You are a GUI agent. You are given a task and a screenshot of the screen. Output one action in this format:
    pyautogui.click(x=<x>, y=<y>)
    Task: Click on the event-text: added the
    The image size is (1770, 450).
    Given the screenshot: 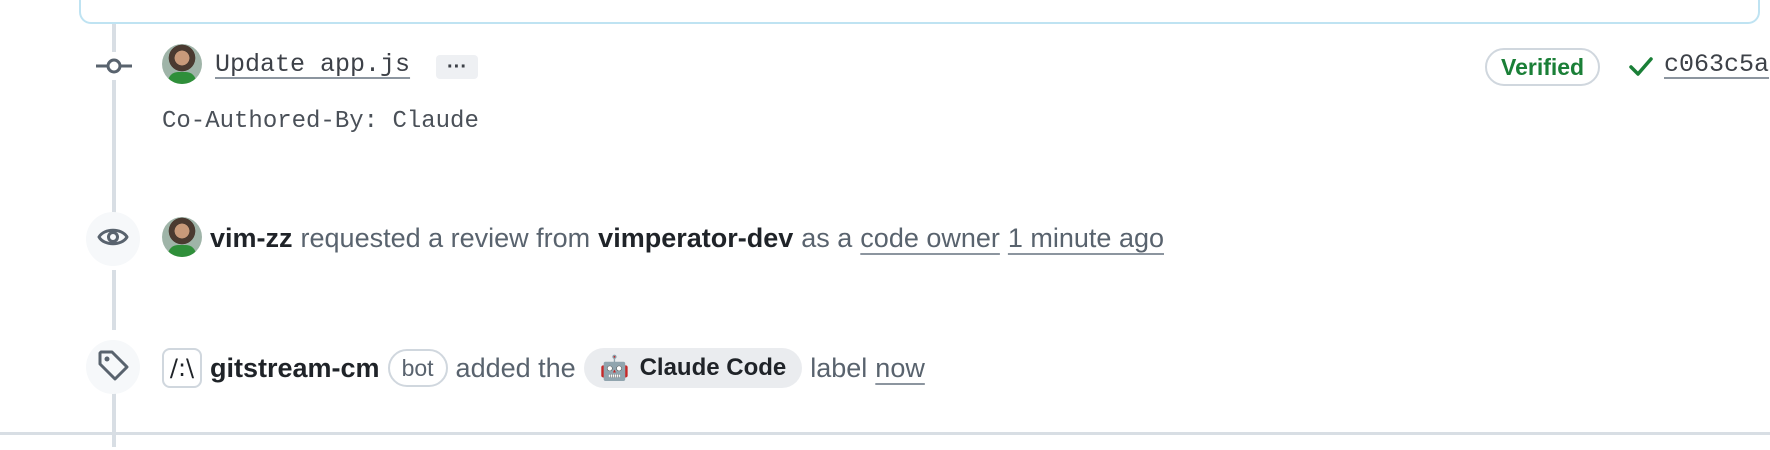 What is the action you would take?
    pyautogui.click(x=515, y=367)
    